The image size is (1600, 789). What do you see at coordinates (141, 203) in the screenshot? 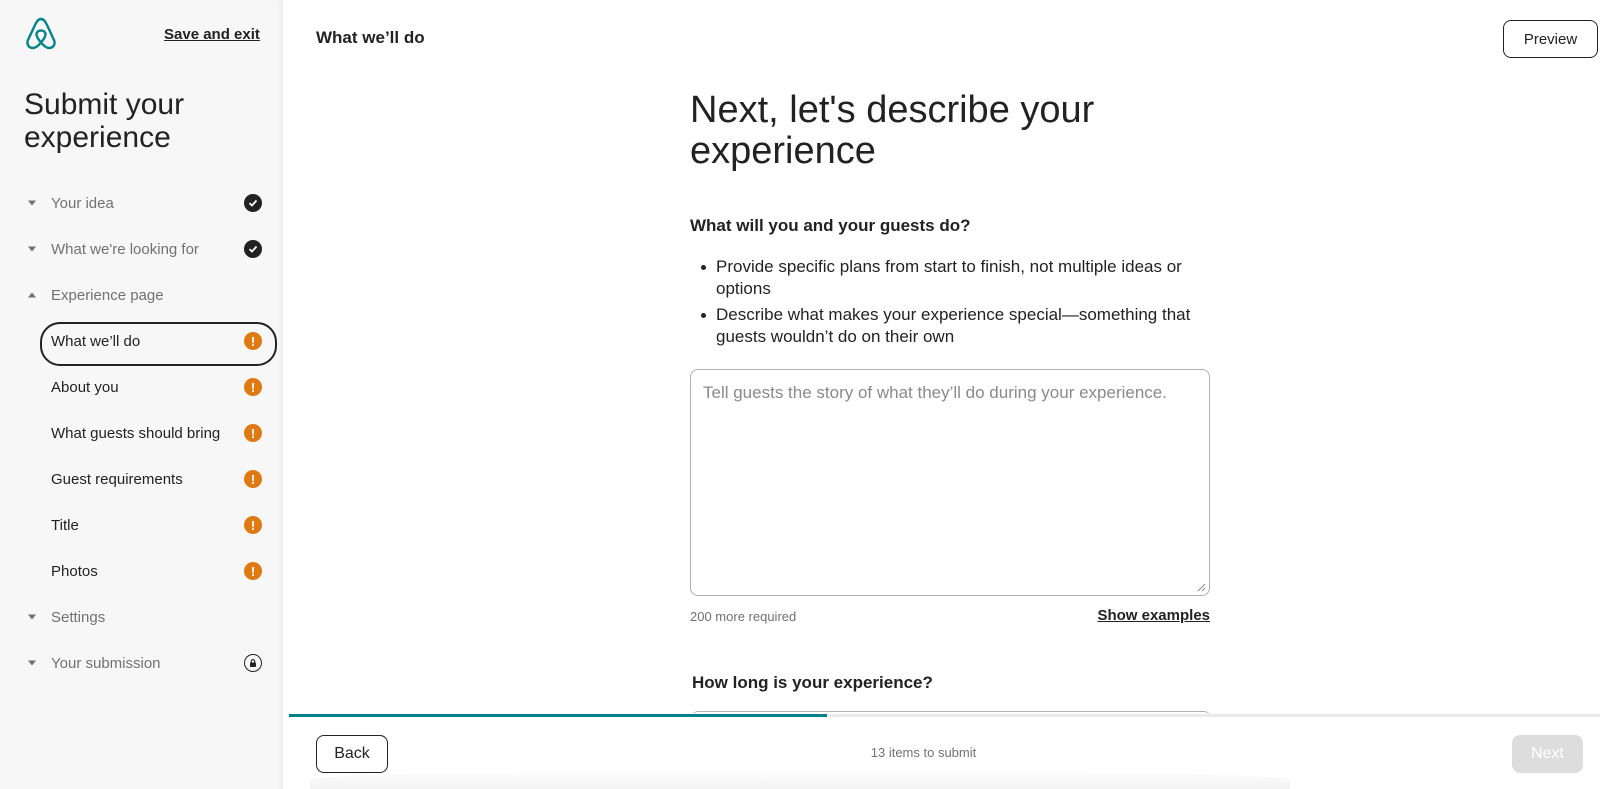
I see `sidebar-item-your-idea: Your idea` at bounding box center [141, 203].